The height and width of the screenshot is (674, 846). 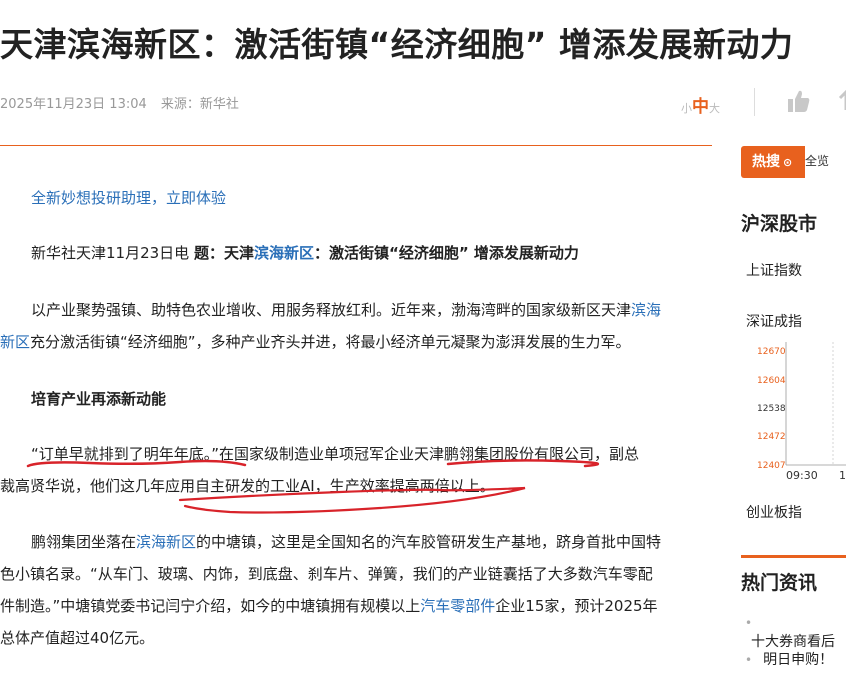 What do you see at coordinates (714, 108) in the screenshot?
I see `font-size-large: 大` at bounding box center [714, 108].